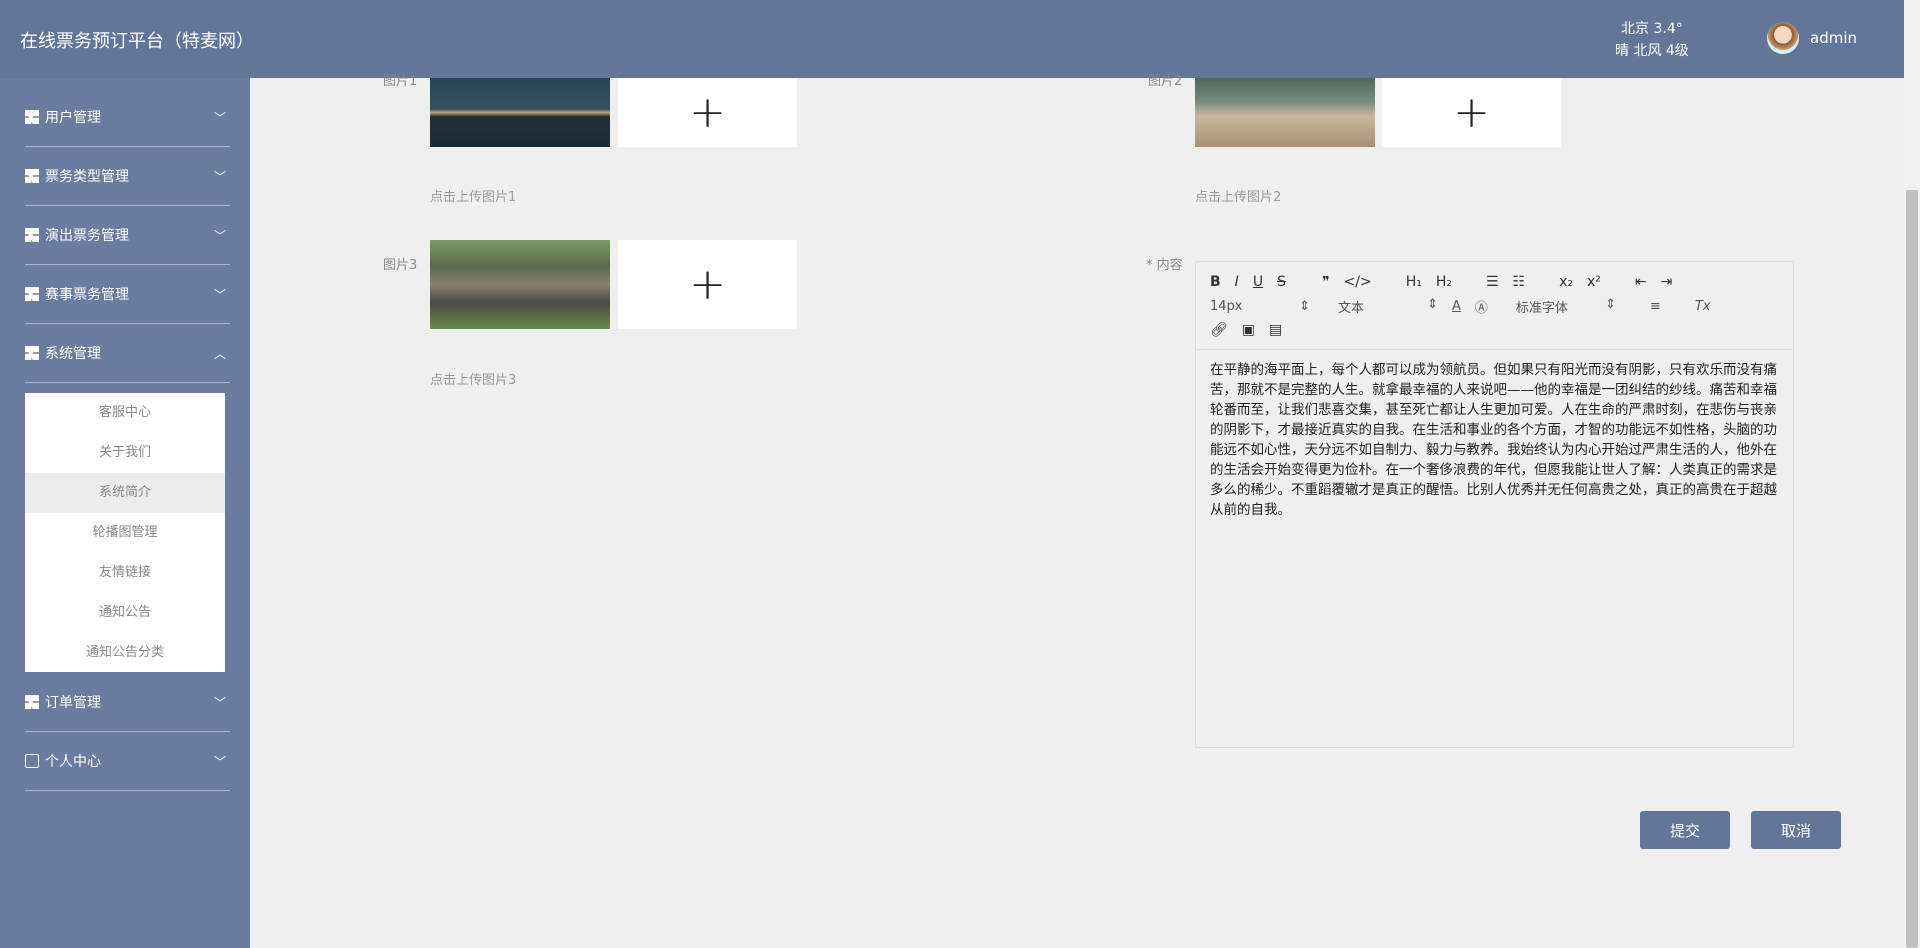 This screenshot has width=1920, height=948. What do you see at coordinates (32, 176) in the screenshot?
I see `briefcase-icon` at bounding box center [32, 176].